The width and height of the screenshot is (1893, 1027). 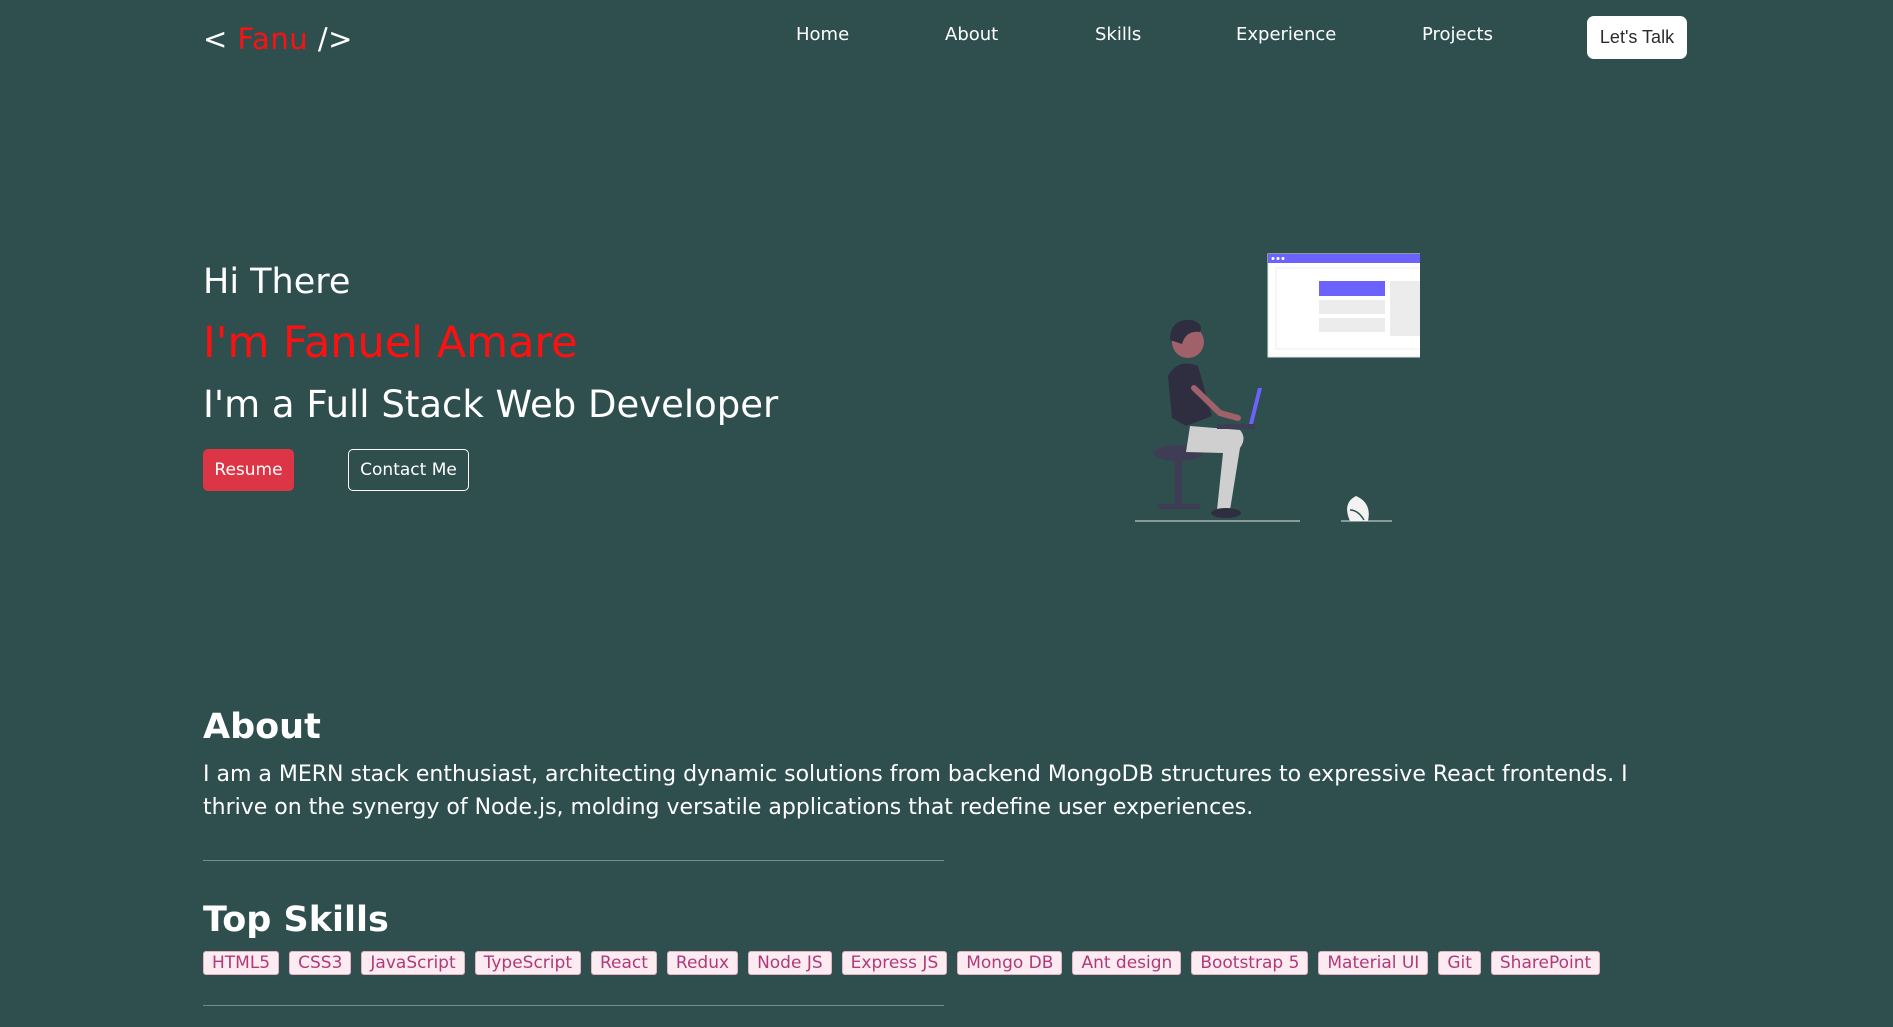 I want to click on brand-open: <, so click(x=215, y=39).